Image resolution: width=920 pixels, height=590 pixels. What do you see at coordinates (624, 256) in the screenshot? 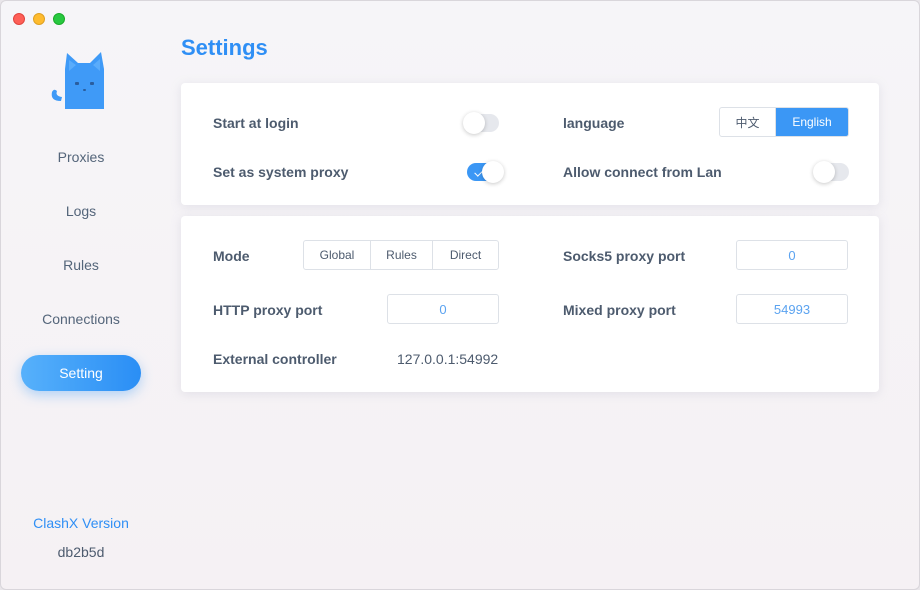
I see `socks5-port-label: Socks5 proxy port` at bounding box center [624, 256].